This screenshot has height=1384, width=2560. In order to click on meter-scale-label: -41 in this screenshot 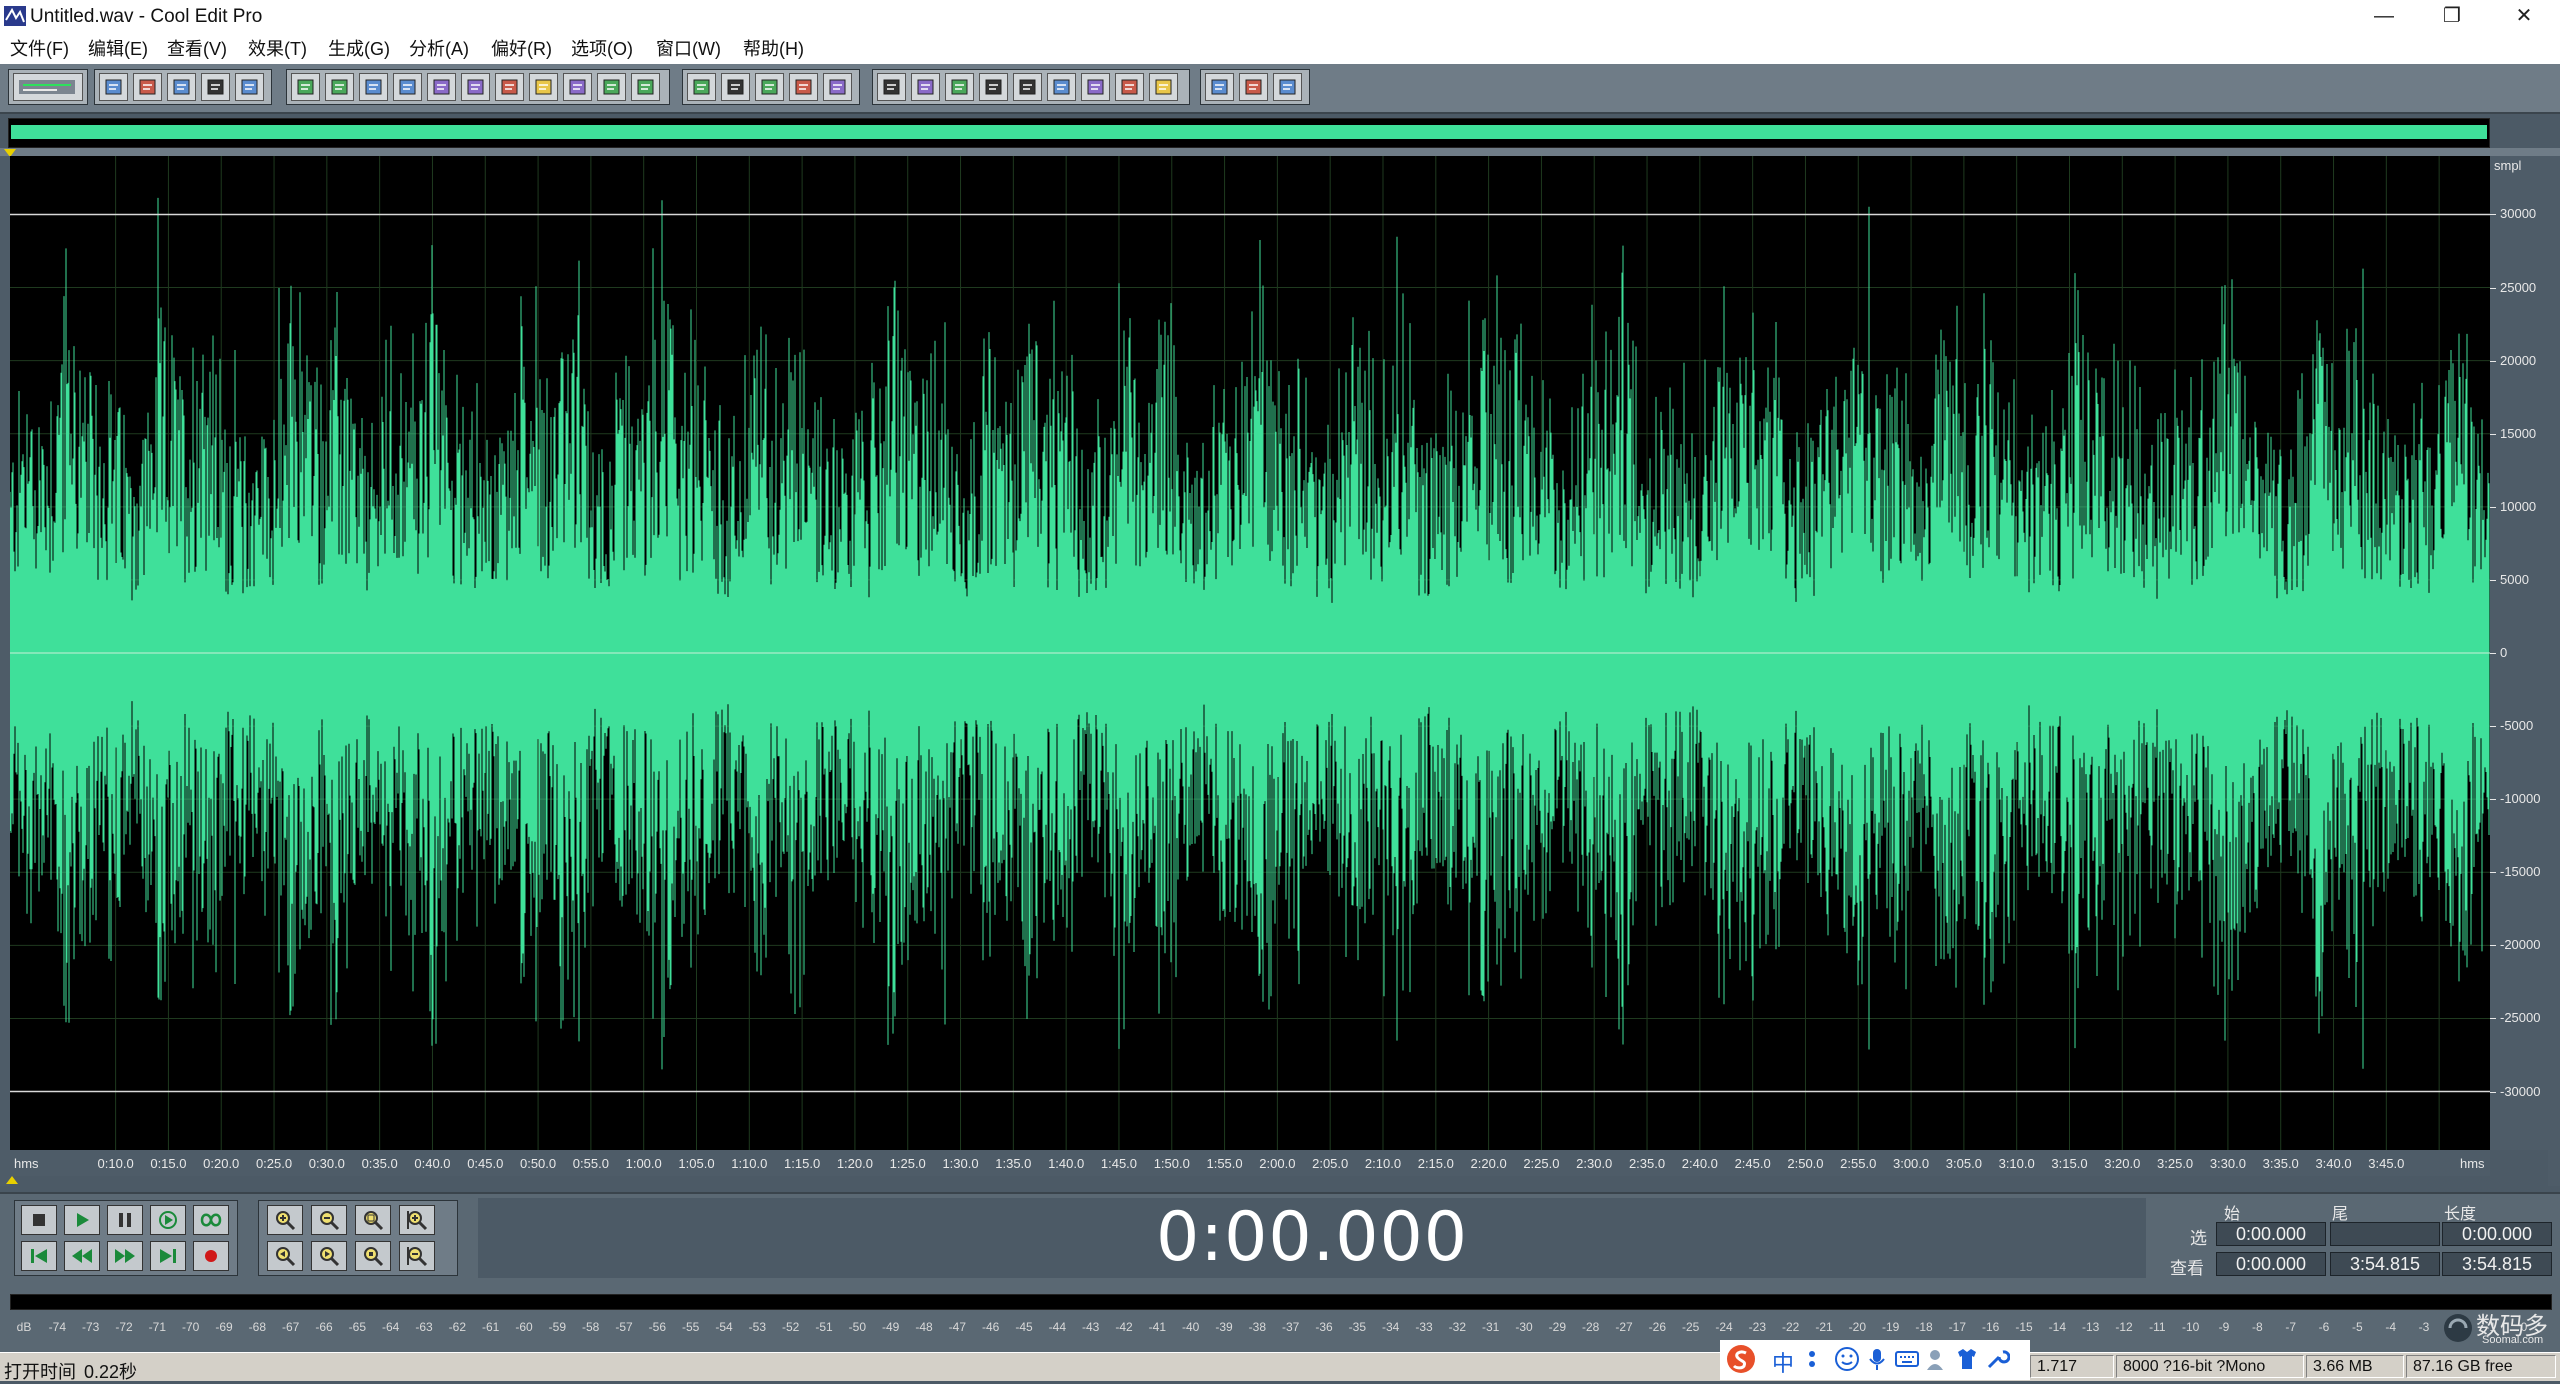, I will do `click(1157, 1327)`.